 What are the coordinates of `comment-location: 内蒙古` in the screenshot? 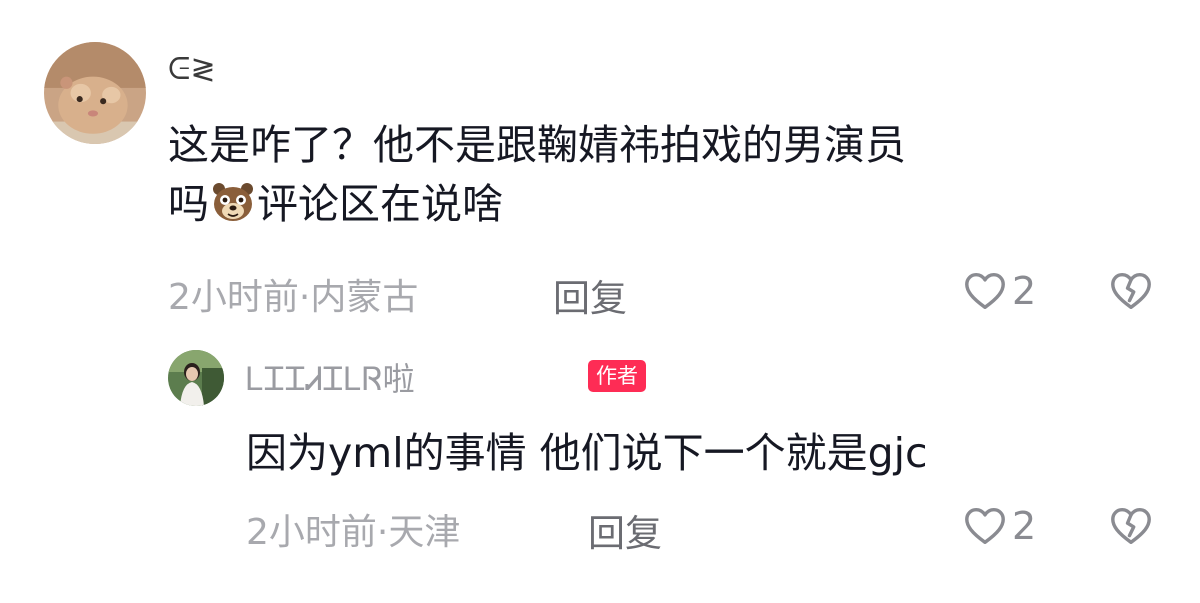 It's located at (364, 297).